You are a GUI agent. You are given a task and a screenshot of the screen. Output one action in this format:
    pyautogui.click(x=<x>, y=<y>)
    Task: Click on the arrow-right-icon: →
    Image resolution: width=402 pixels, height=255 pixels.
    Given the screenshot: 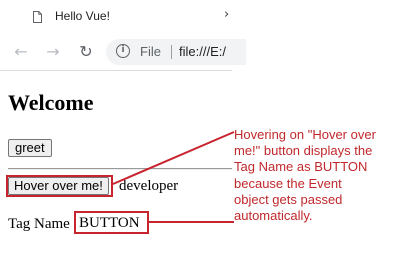 What is the action you would take?
    pyautogui.click(x=53, y=52)
    